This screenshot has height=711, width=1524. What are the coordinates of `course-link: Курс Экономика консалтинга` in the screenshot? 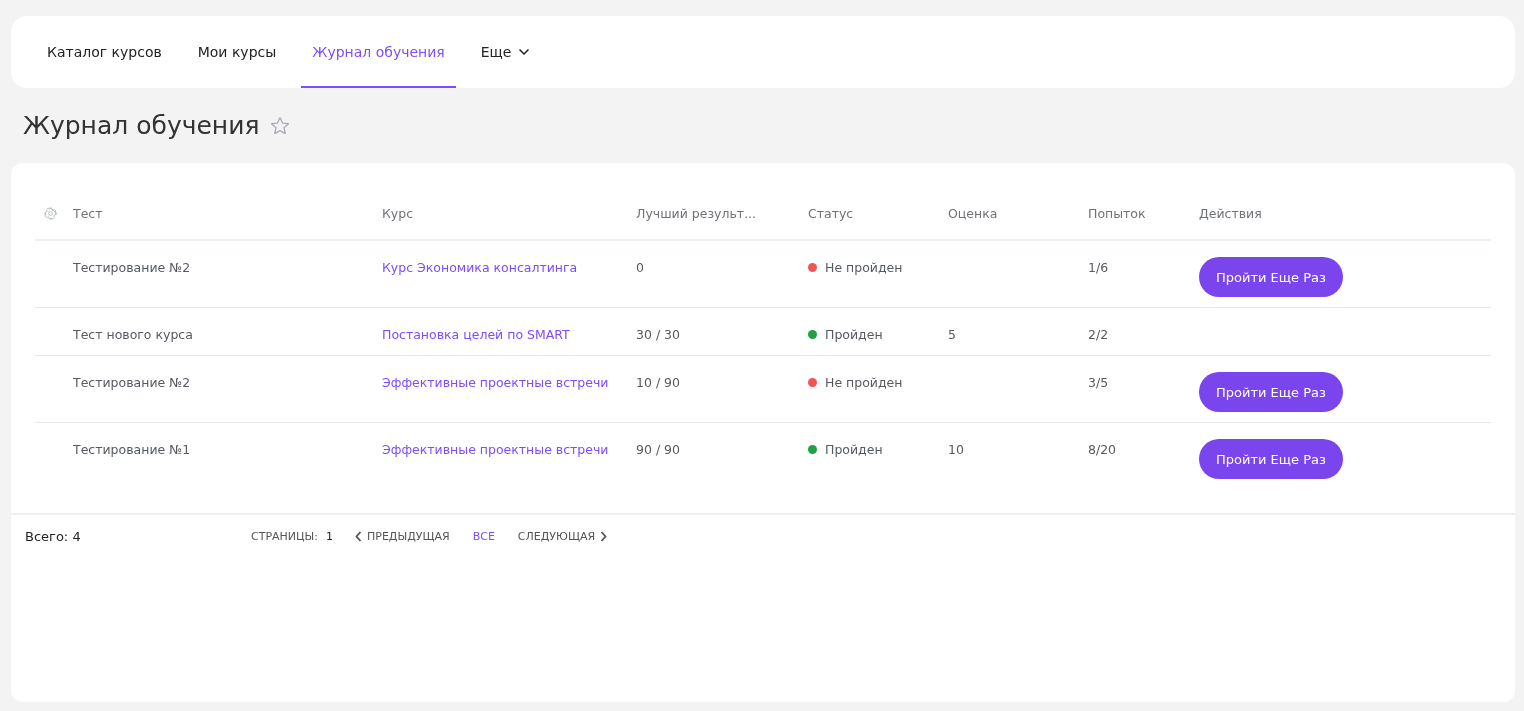 It's located at (480, 267).